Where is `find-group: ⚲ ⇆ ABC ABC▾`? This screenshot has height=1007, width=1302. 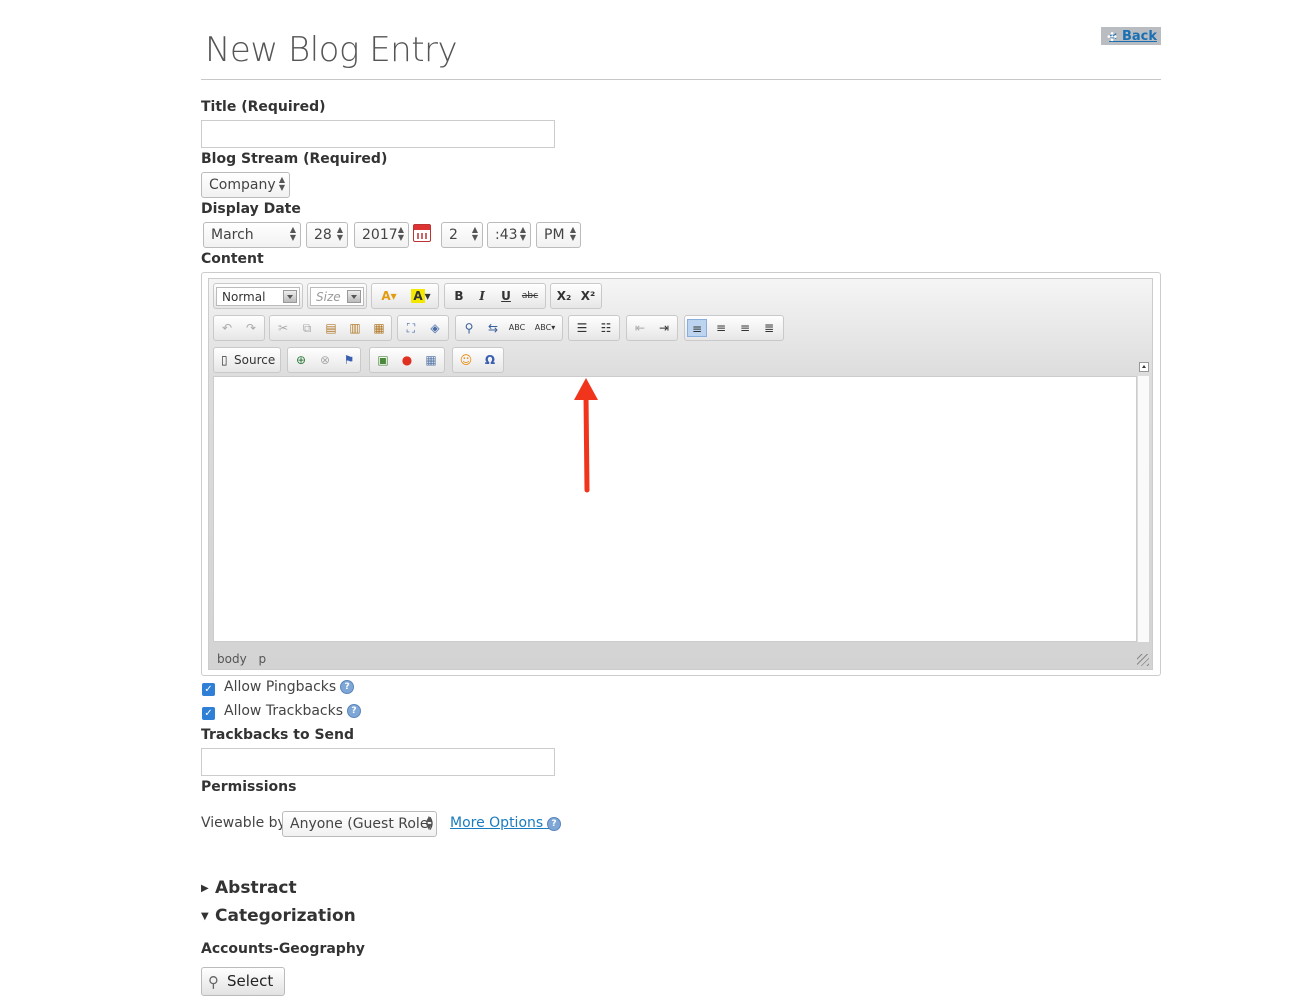 find-group: ⚲ ⇆ ABC ABC▾ is located at coordinates (509, 328).